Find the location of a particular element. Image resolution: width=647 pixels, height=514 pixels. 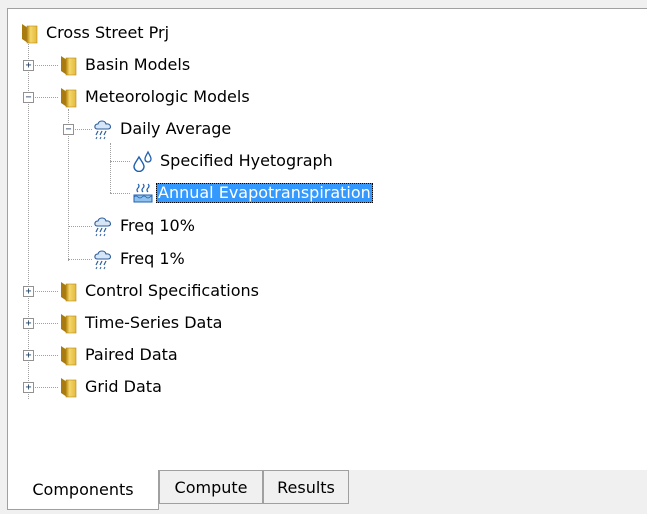

tab-compute: Compute is located at coordinates (211, 487).